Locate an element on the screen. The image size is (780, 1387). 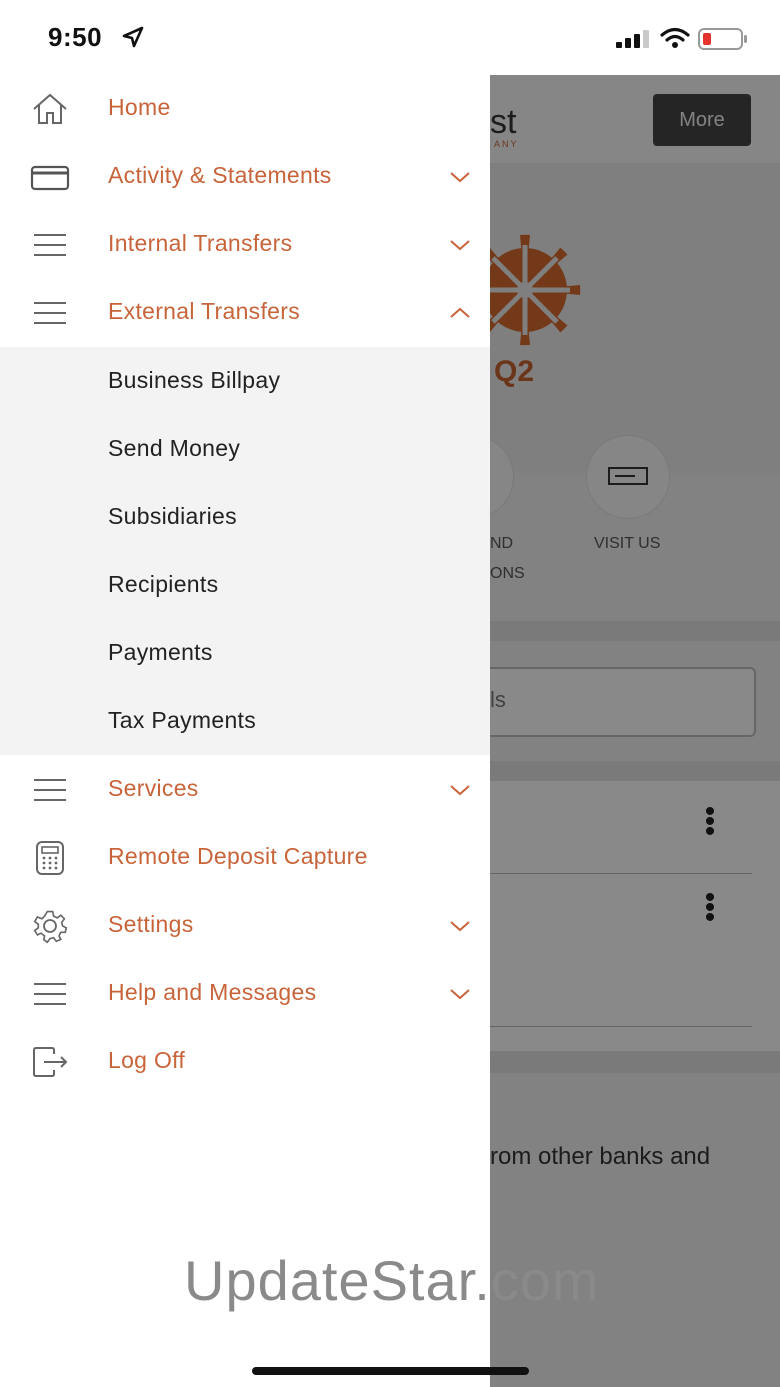
submenu-item-label: Subsidiaries is located at coordinates (172, 516).